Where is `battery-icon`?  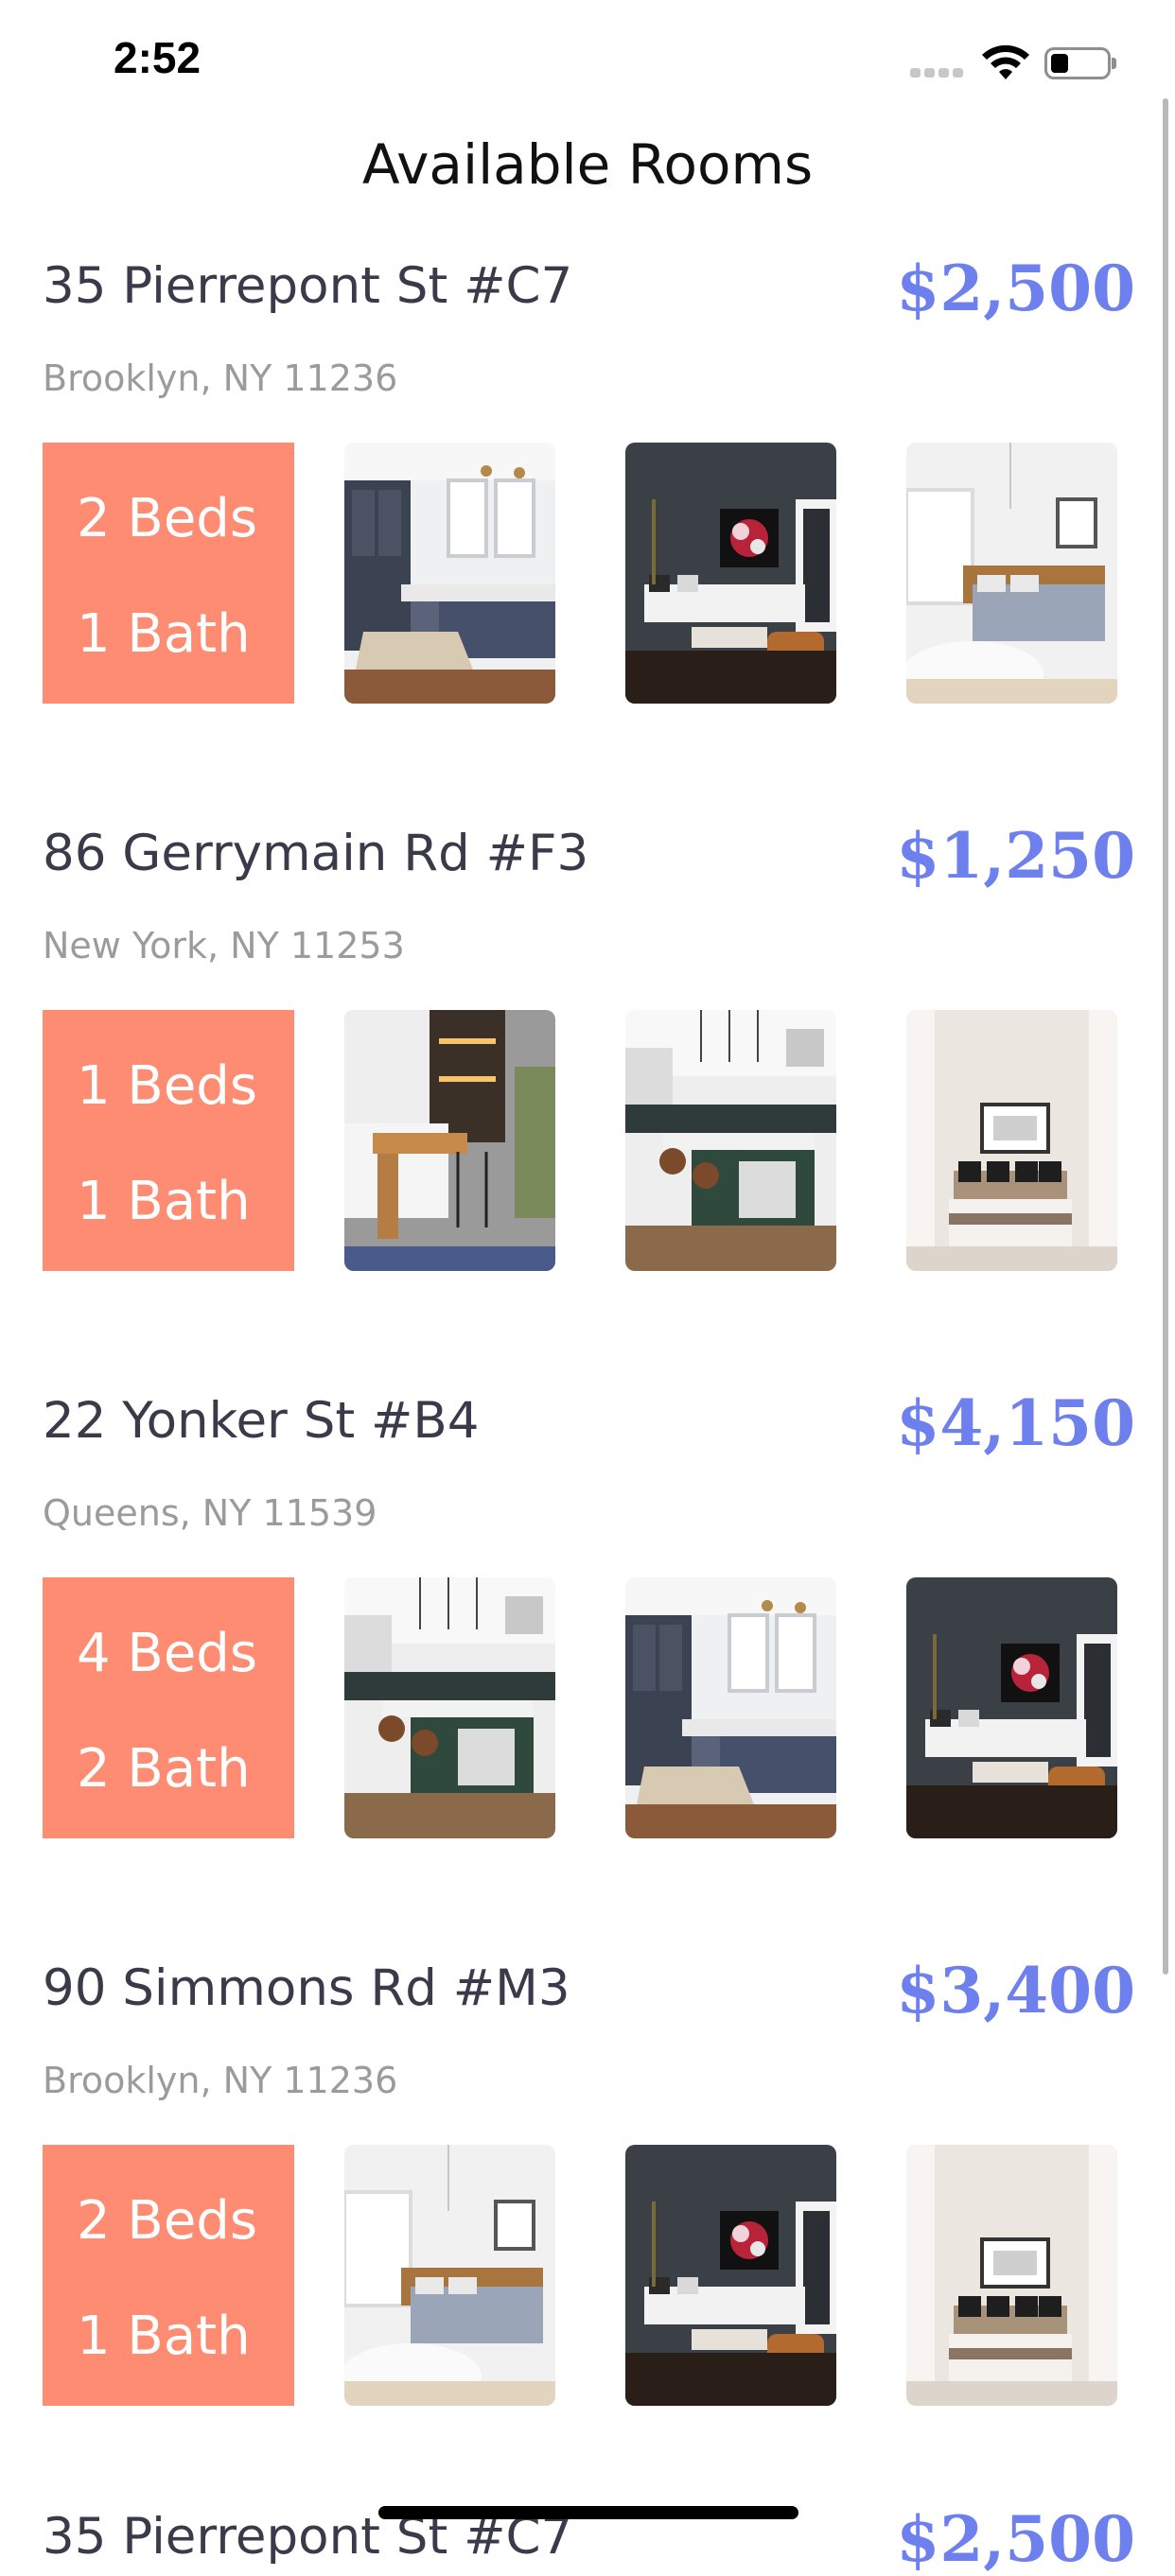
battery-icon is located at coordinates (1080, 63).